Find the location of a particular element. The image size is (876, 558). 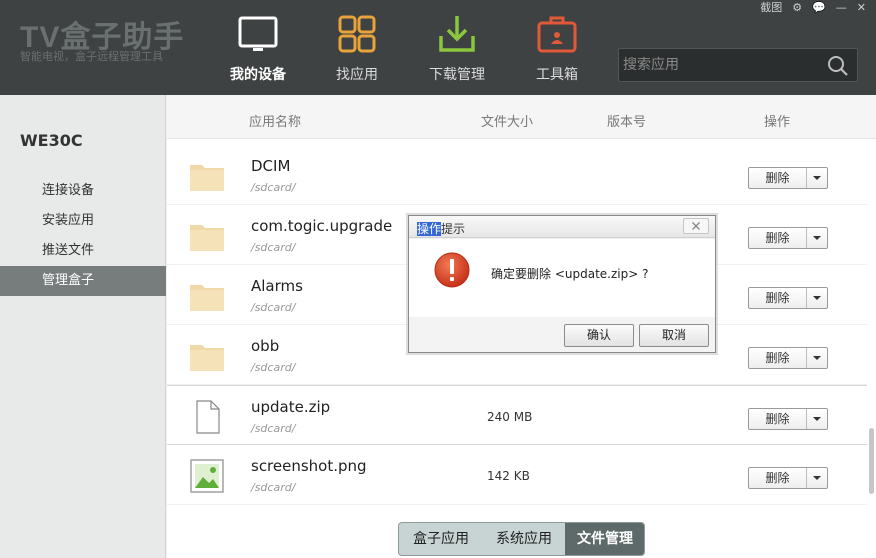

dialog-title: 操作提示 is located at coordinates (441, 228).